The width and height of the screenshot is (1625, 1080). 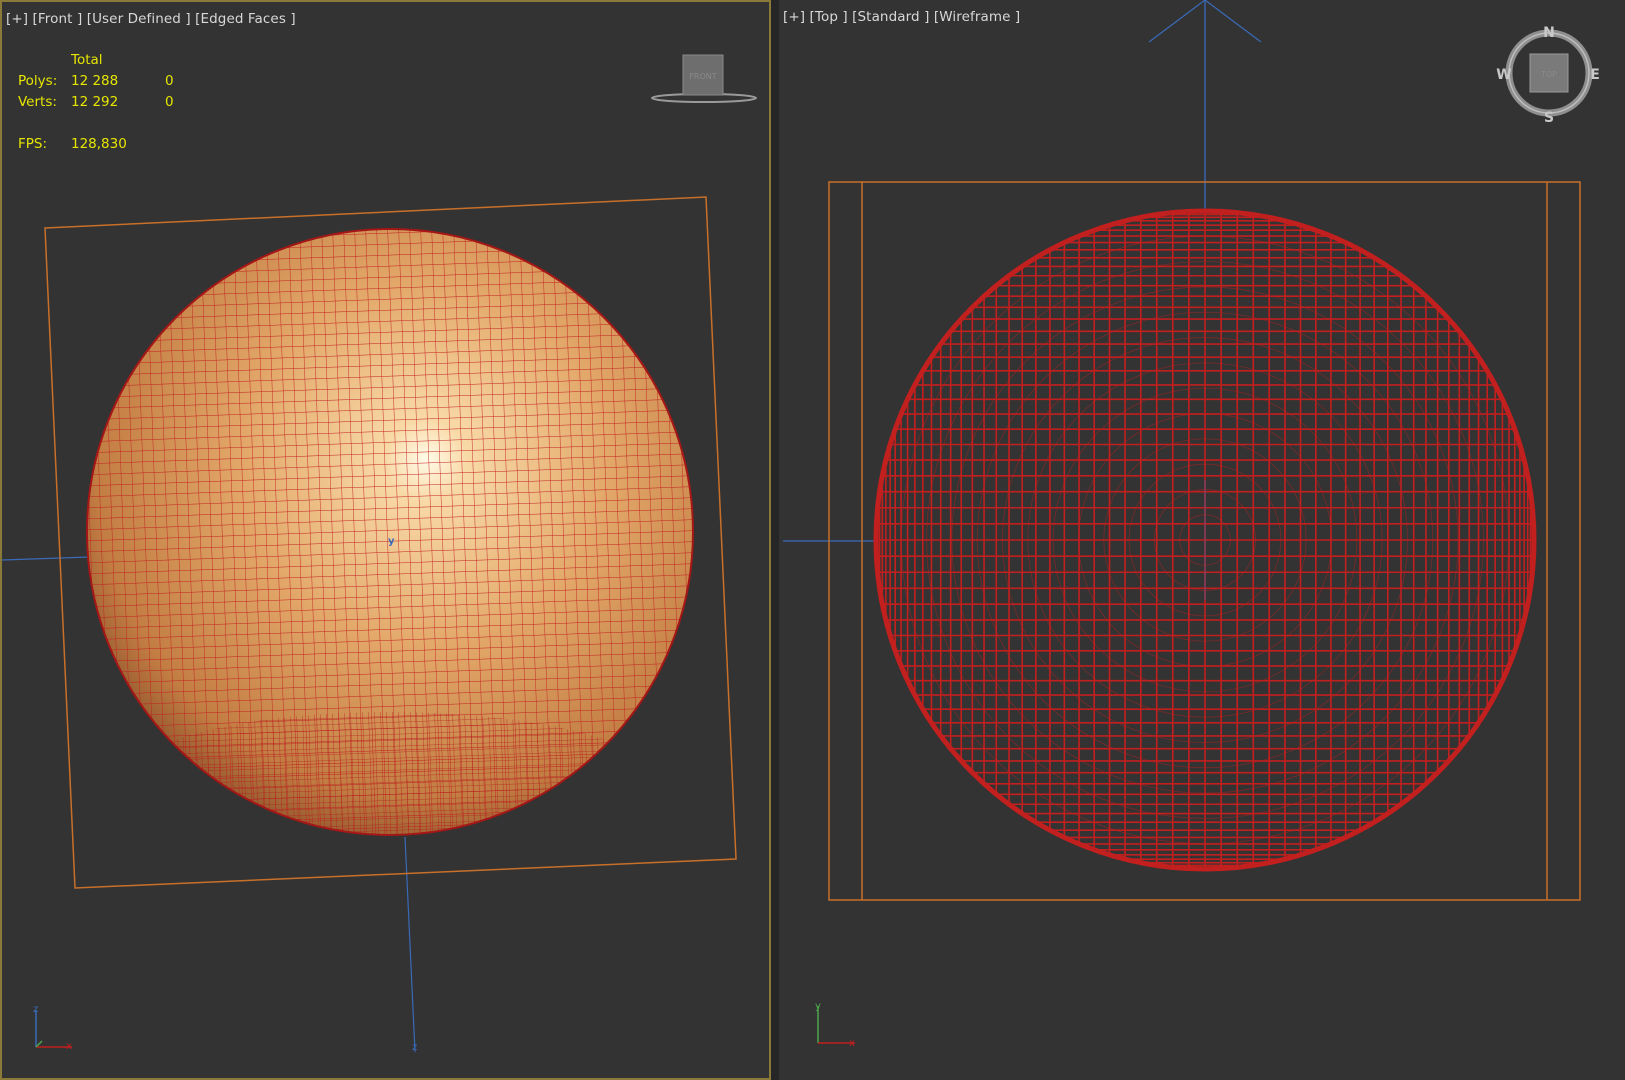 I want to click on stats-verts-total: 12 292, so click(x=95, y=102).